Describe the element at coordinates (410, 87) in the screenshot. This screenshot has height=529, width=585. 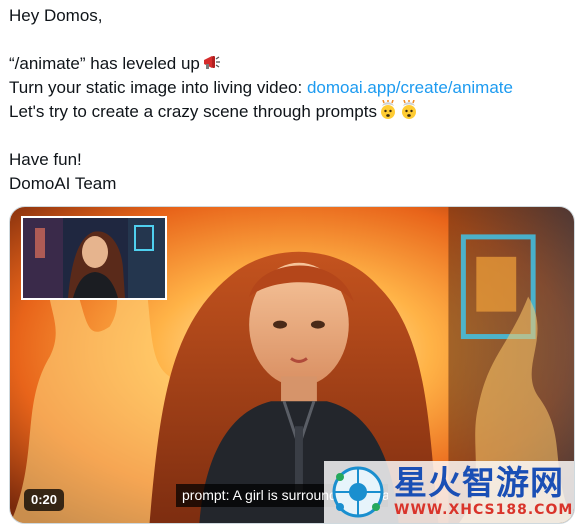
I see `animate-link: domoai.app/create/animate` at that location.